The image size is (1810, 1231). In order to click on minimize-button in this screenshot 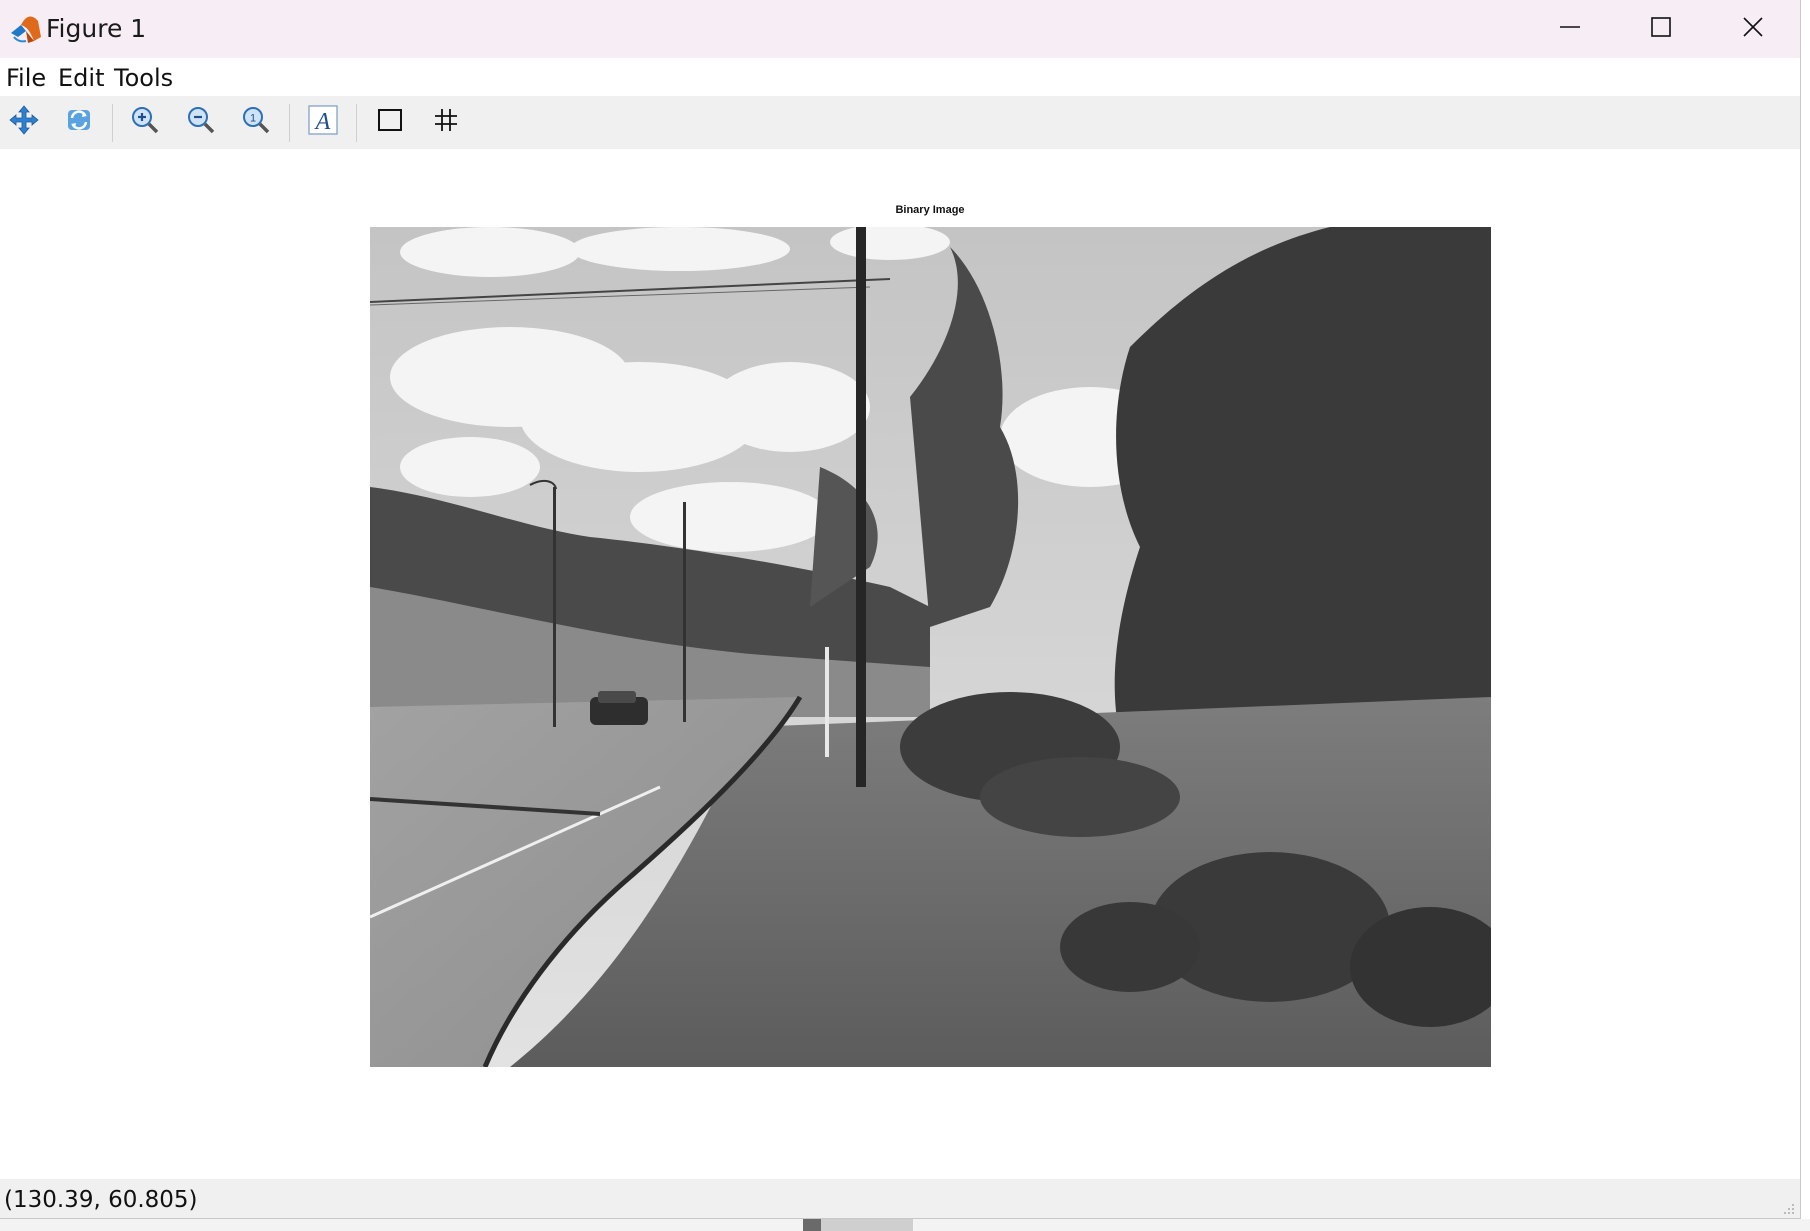, I will do `click(1570, 29)`.